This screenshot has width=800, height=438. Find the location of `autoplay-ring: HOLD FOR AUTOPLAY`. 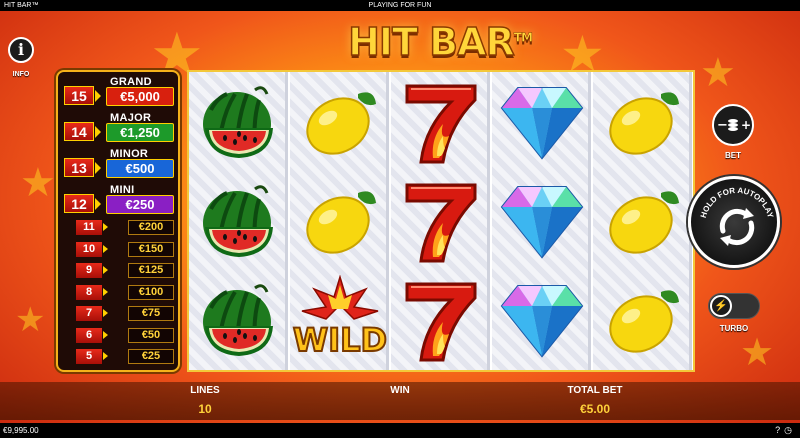

autoplay-ring: HOLD FOR AUTOPLAY is located at coordinates (737, 216).